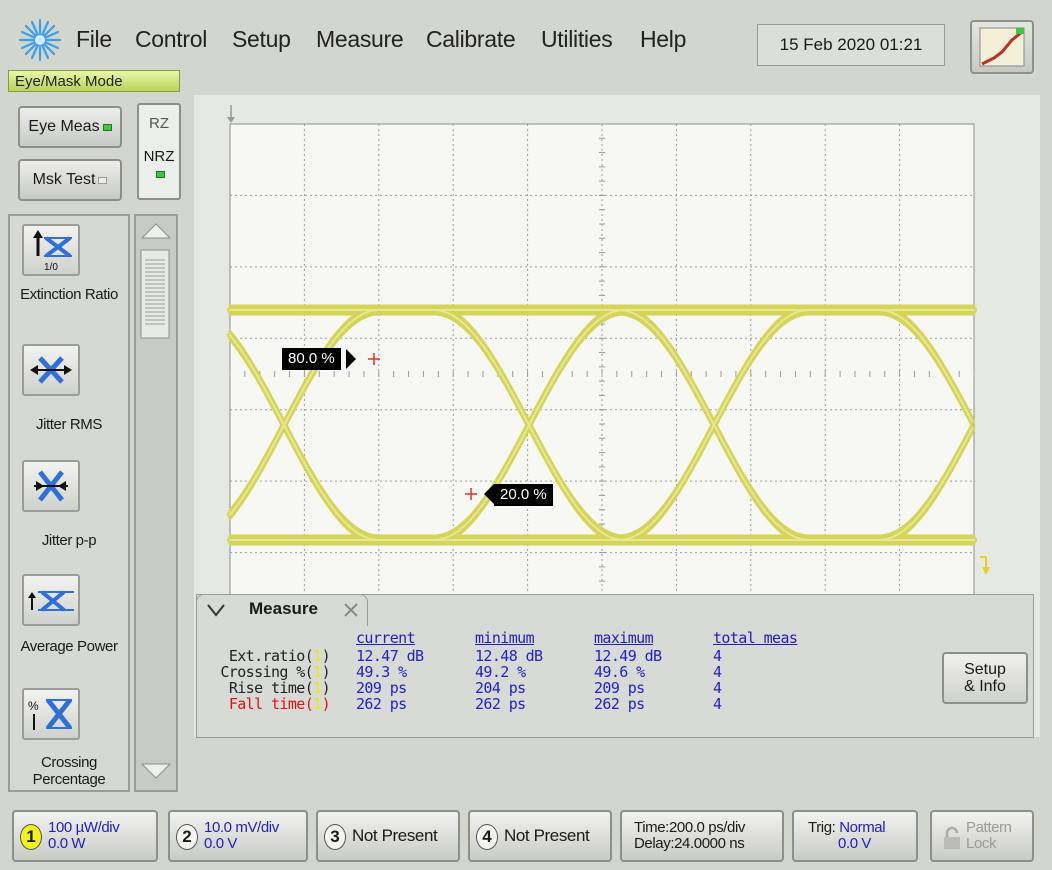 The width and height of the screenshot is (1052, 870). I want to click on waveform-graph-icon, so click(1002, 47).